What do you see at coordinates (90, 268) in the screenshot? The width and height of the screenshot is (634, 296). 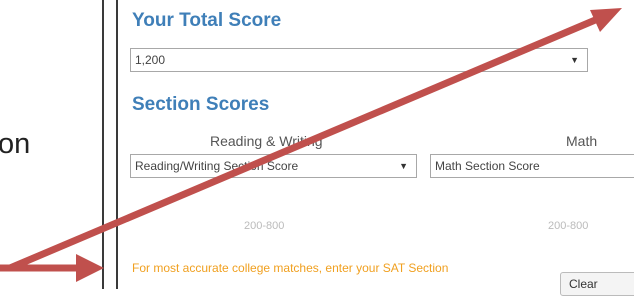 I see `arrow-head-right` at bounding box center [90, 268].